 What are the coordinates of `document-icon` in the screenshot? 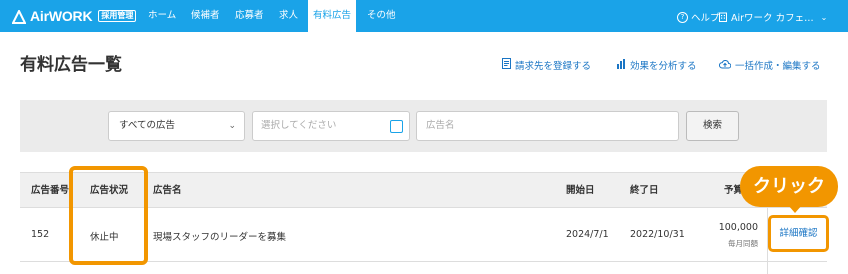 It's located at (506, 65).